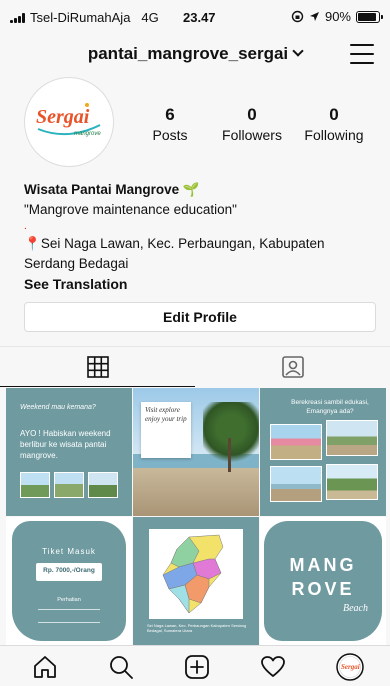  Describe the element at coordinates (200, 284) in the screenshot. I see `see-translation-link: See Translation` at that location.